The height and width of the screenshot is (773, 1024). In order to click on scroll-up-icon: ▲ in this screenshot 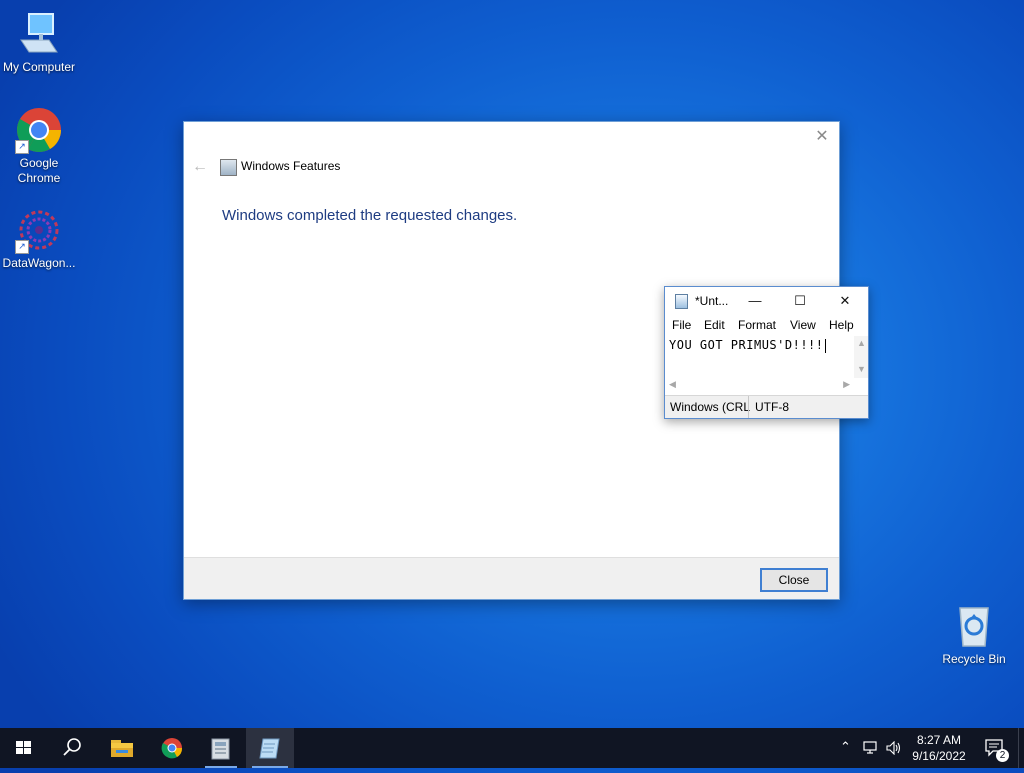, I will do `click(861, 343)`.